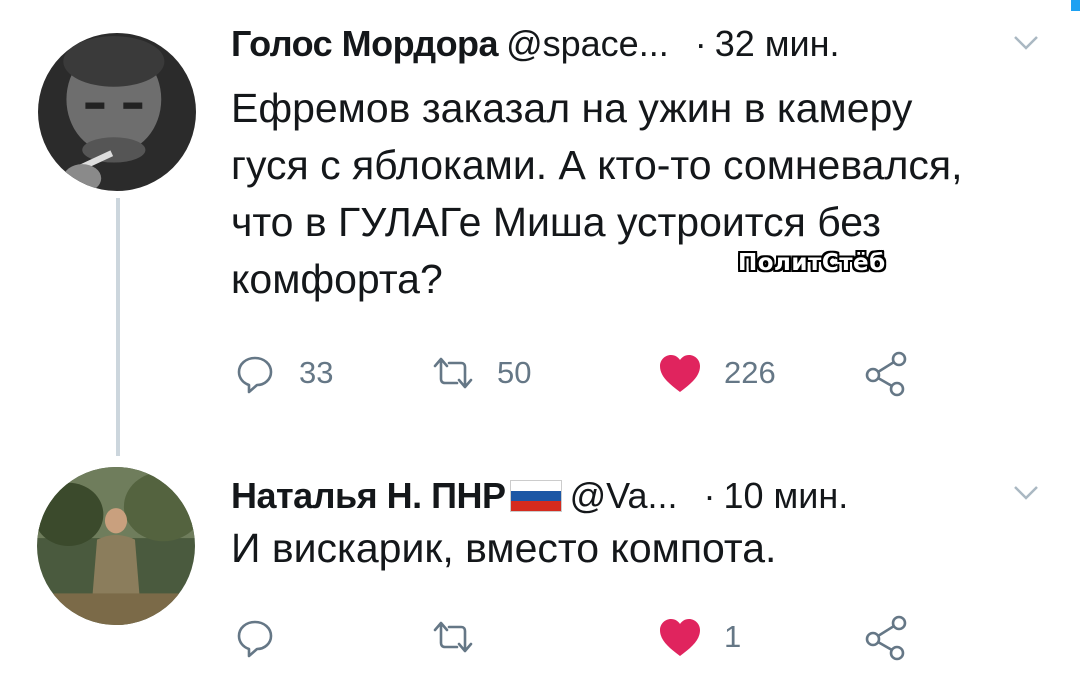 Image resolution: width=1080 pixels, height=677 pixels. I want to click on reply-button, so click(255, 637).